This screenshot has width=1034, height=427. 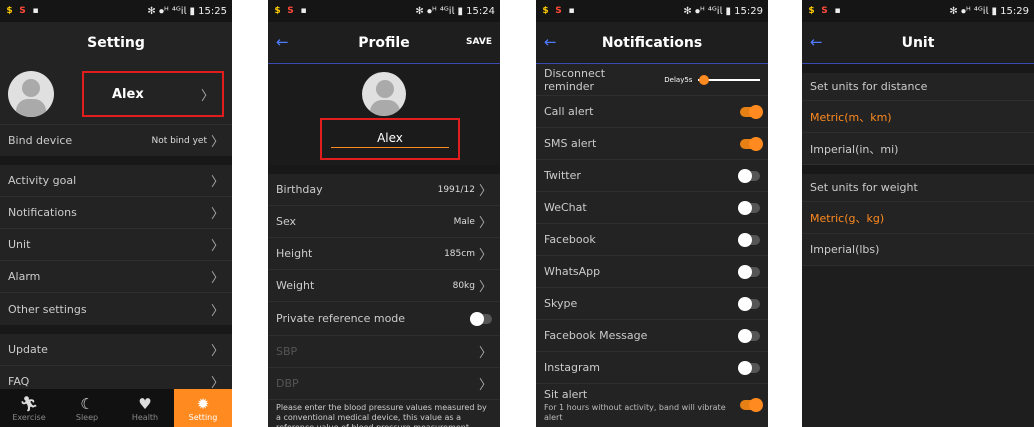 I want to click on imperial-distance-option: Imperial(in、mi), so click(x=918, y=149).